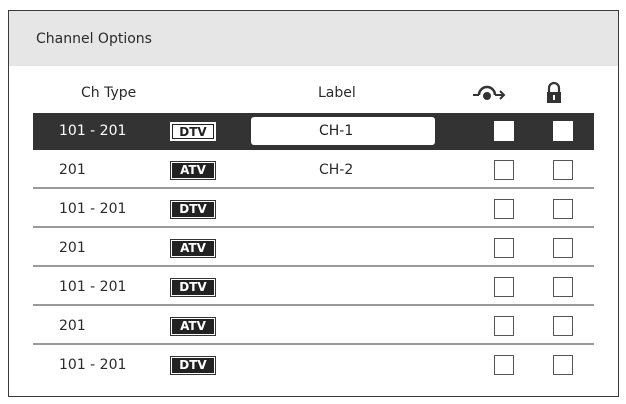 This screenshot has height=404, width=626. I want to click on channel-label: CH-1, so click(336, 131).